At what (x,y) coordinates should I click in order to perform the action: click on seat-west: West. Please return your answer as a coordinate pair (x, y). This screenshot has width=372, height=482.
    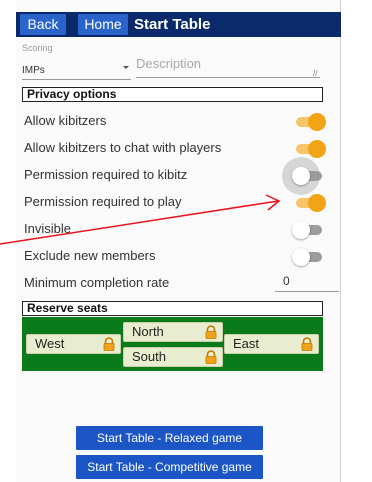
    Looking at the image, I should click on (73, 344).